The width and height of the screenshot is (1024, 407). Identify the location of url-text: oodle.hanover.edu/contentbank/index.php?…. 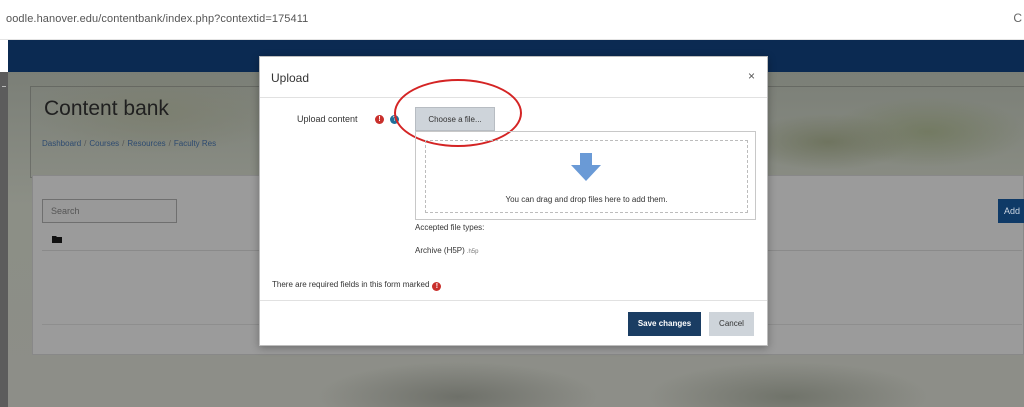
(157, 19).